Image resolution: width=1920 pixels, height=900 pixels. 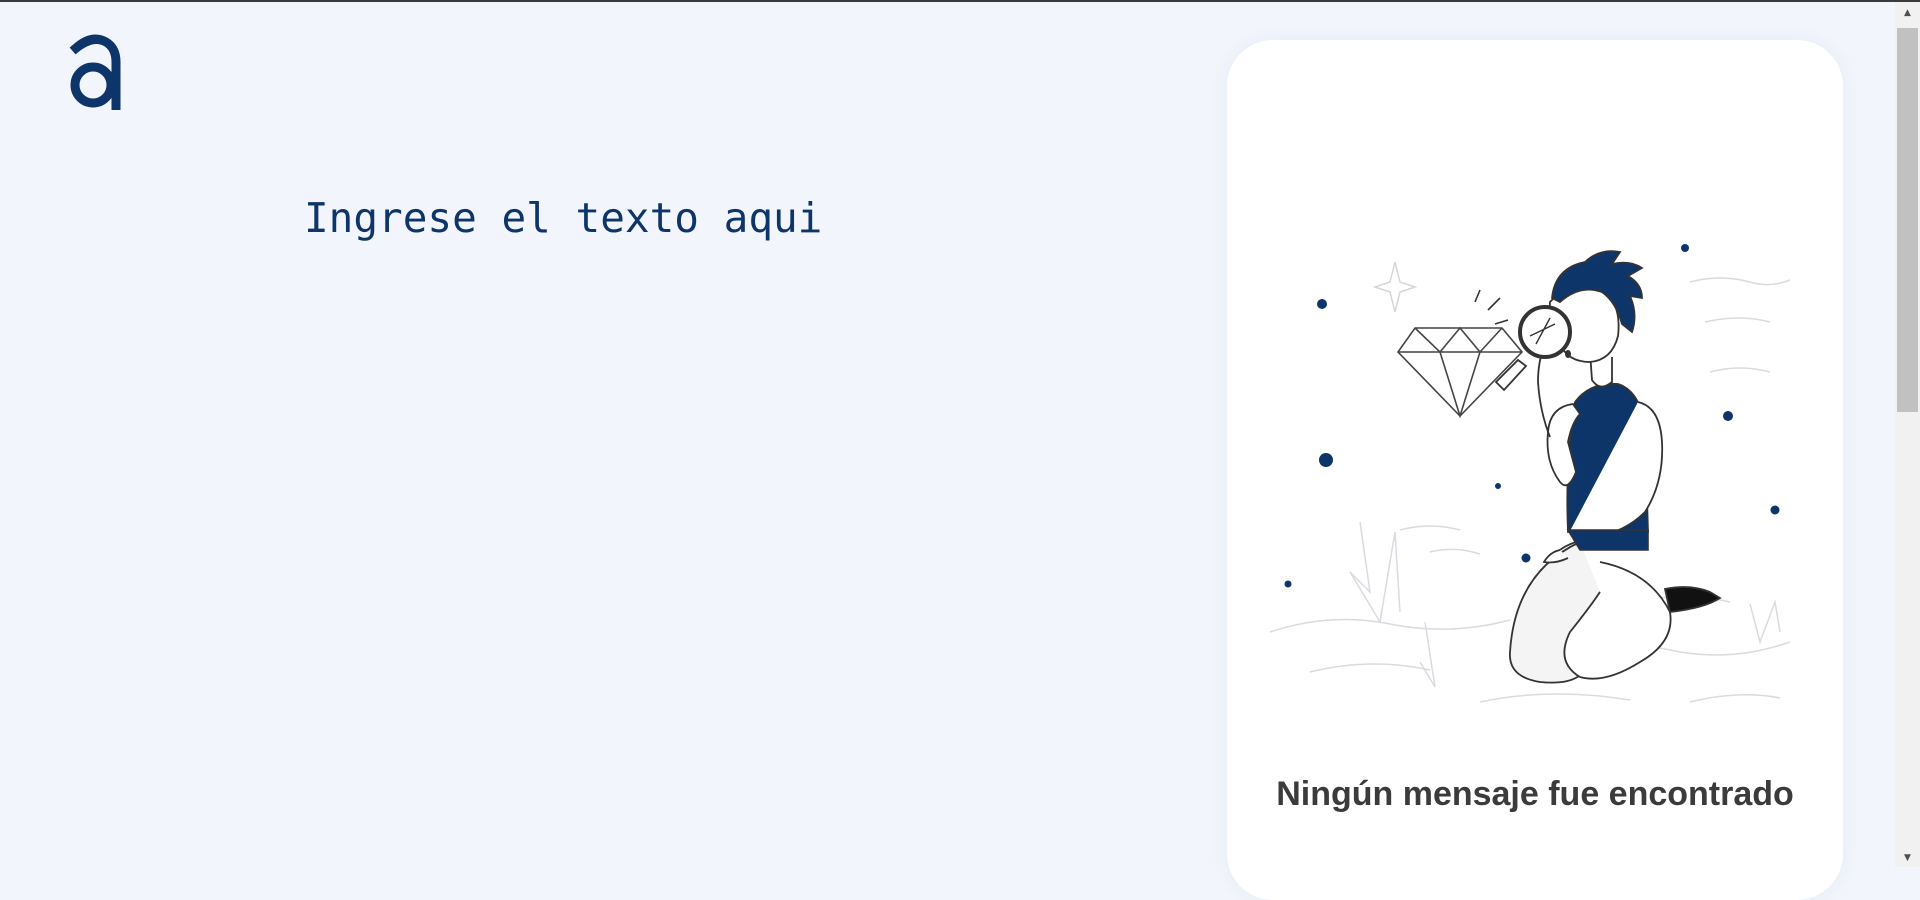 I want to click on brand-logo, so click(x=94, y=72).